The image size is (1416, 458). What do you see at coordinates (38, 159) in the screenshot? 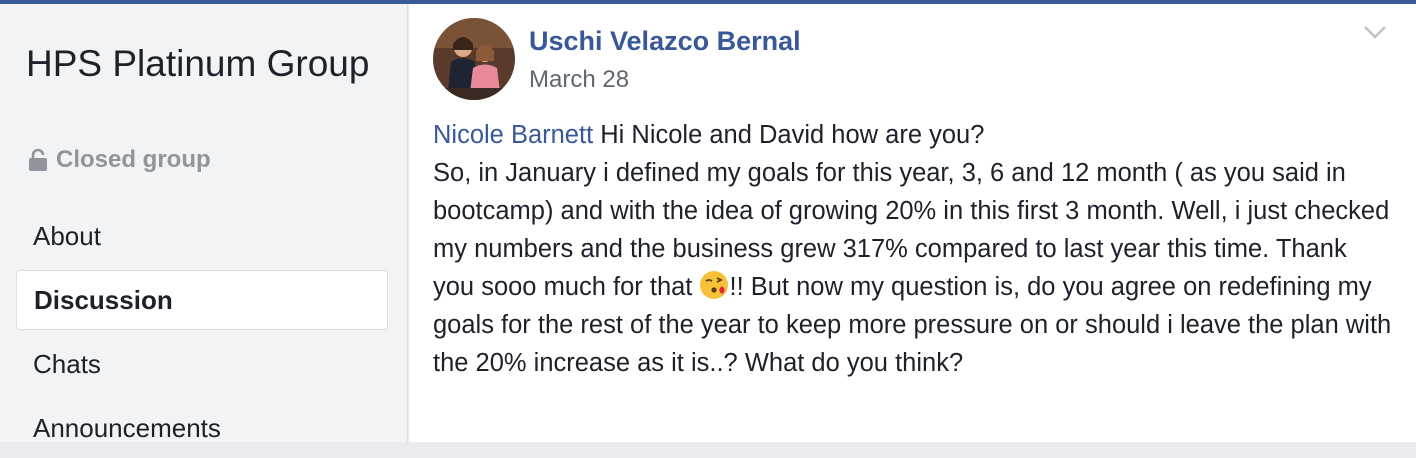
I see `lock-icon` at bounding box center [38, 159].